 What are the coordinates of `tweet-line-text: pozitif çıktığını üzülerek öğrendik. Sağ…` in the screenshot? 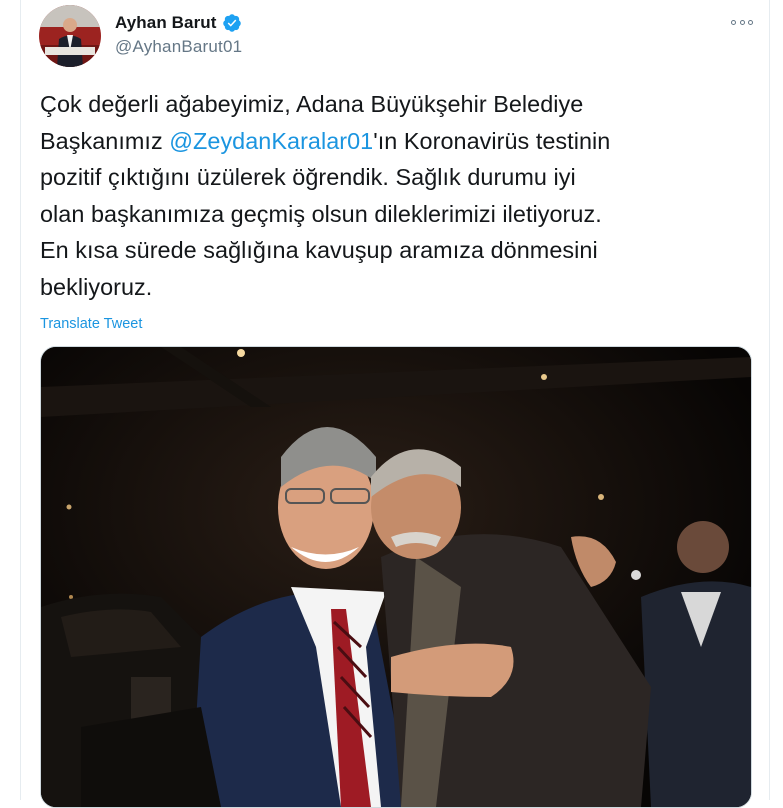 It's located at (308, 177).